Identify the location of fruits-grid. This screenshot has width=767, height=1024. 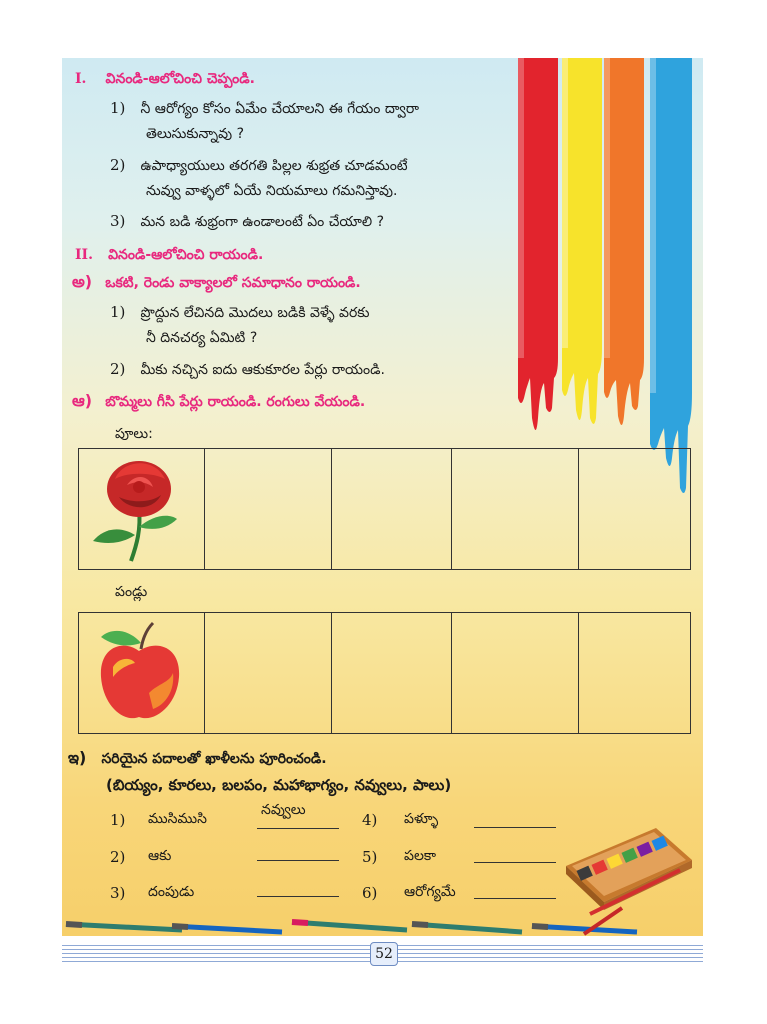
(384, 673).